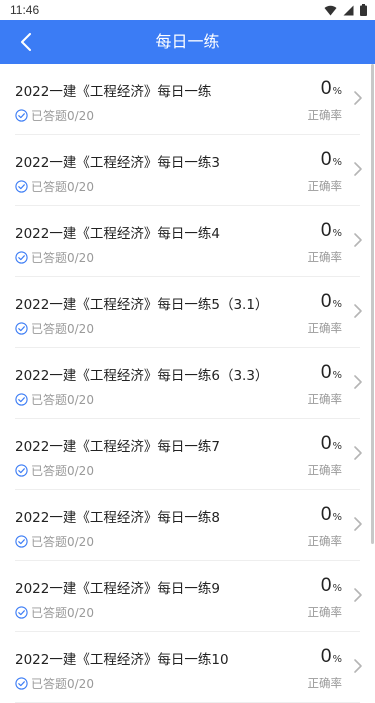 This screenshot has width=375, height=703. I want to click on item-title: 2022一建《工程经济》每日一练7, so click(117, 447).